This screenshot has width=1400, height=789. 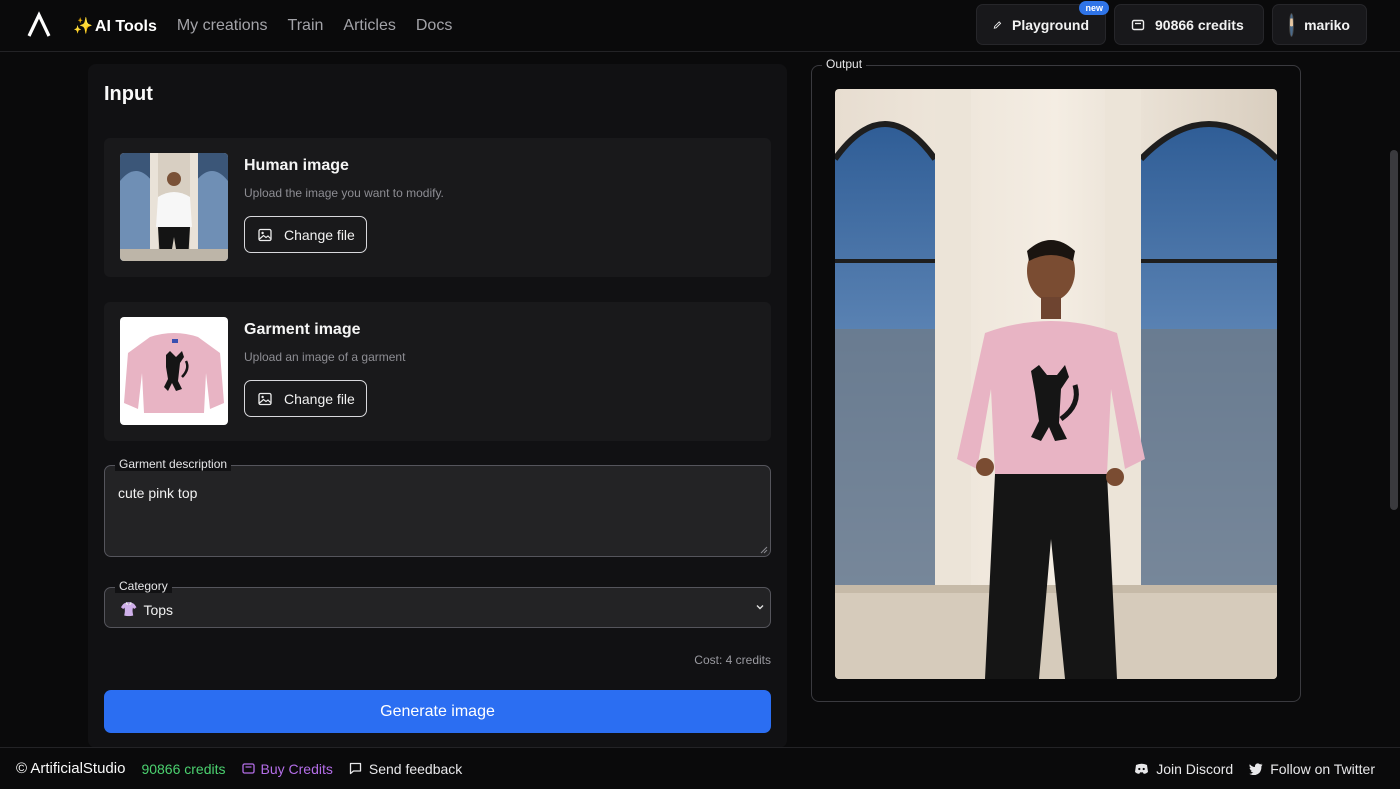 I want to click on category-selected: 👚 Tops, so click(x=146, y=609).